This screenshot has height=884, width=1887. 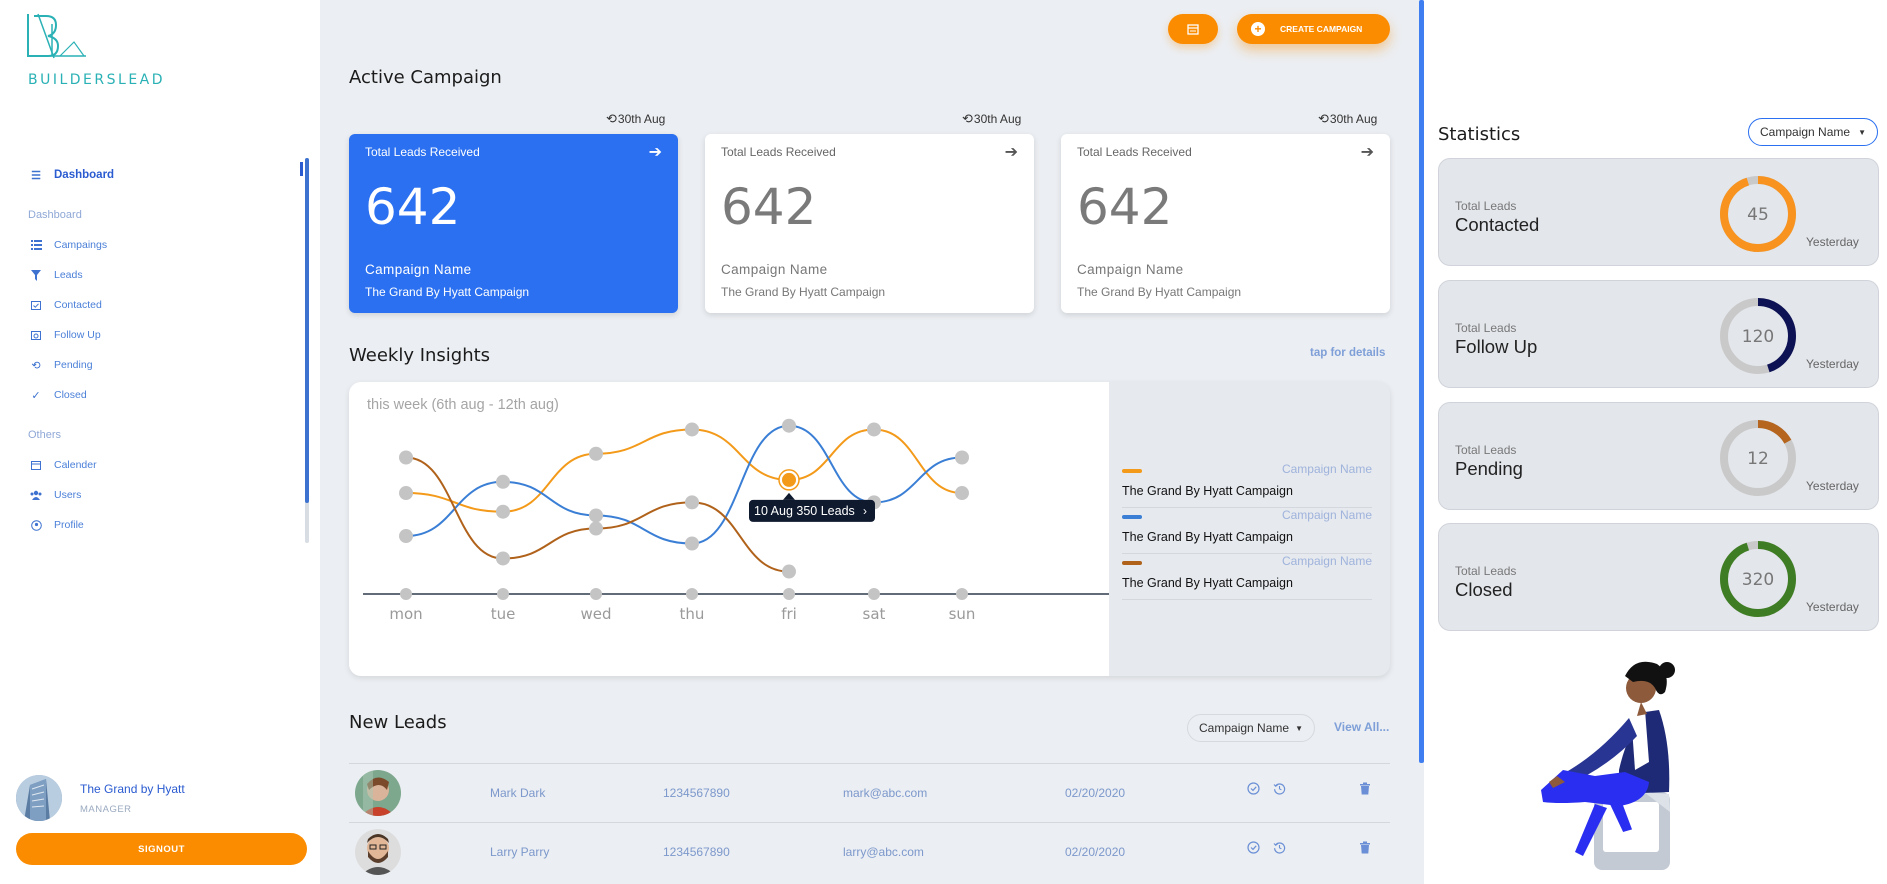 I want to click on card-campaign-name: The Grand By Hyatt Campaign, so click(x=447, y=292).